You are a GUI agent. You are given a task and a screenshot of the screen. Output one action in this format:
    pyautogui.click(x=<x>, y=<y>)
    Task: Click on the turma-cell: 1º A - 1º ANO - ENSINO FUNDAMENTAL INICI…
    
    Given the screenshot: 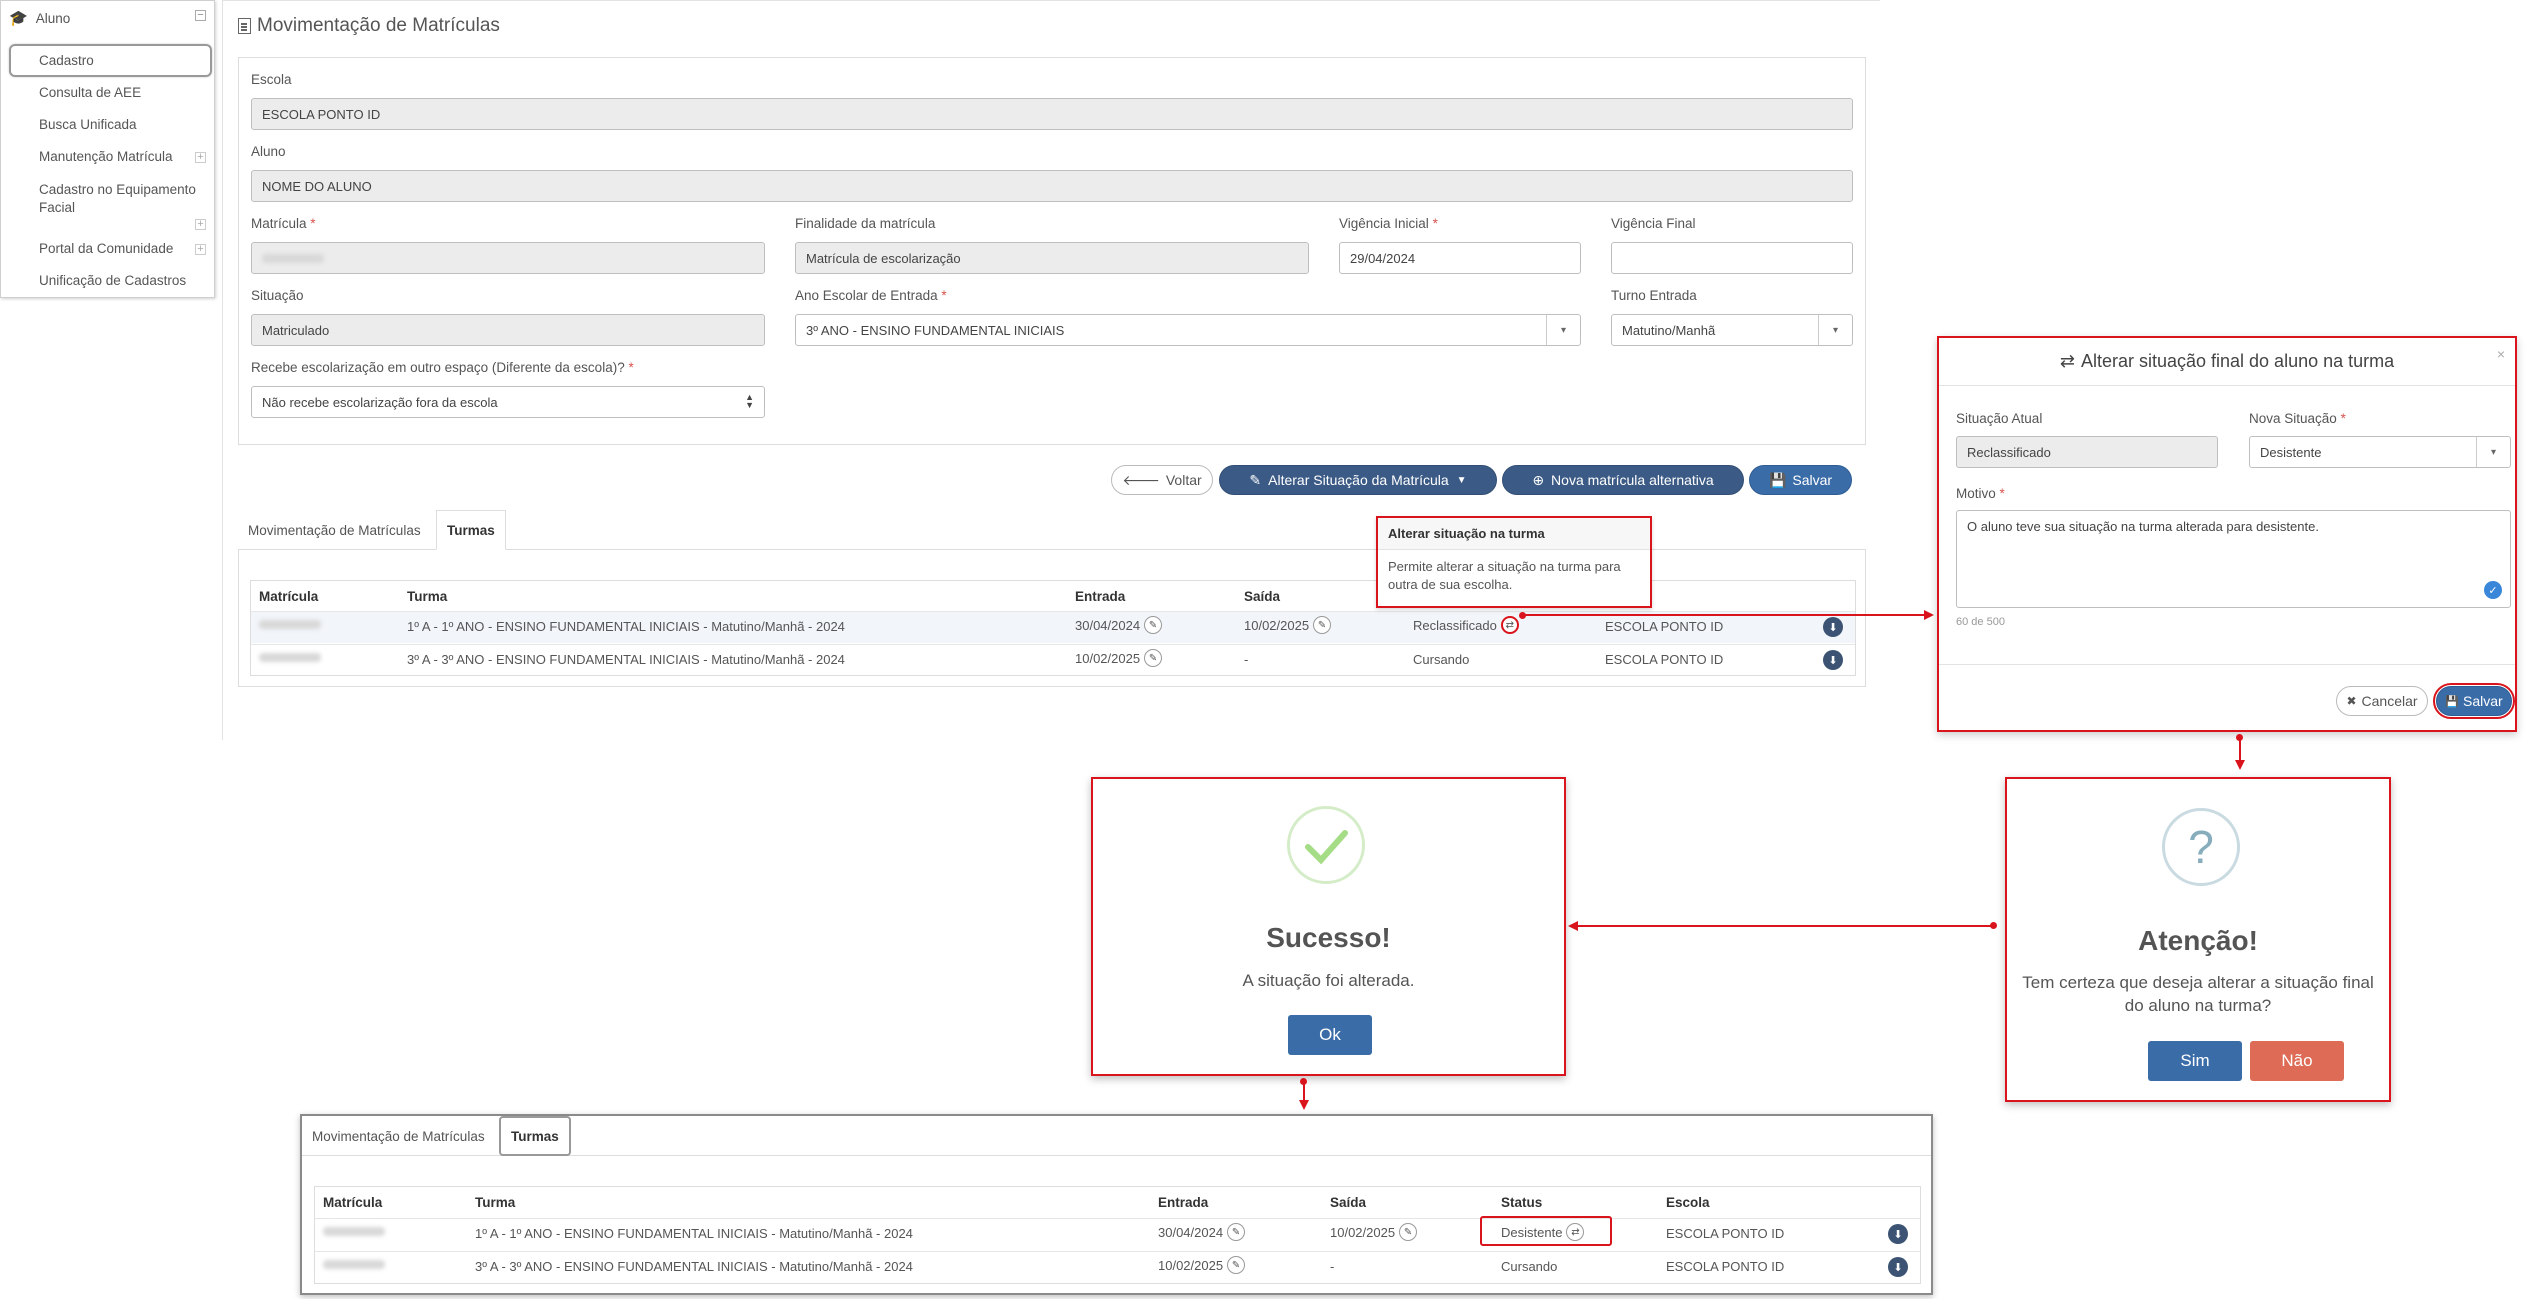 What is the action you would take?
    pyautogui.click(x=694, y=1233)
    